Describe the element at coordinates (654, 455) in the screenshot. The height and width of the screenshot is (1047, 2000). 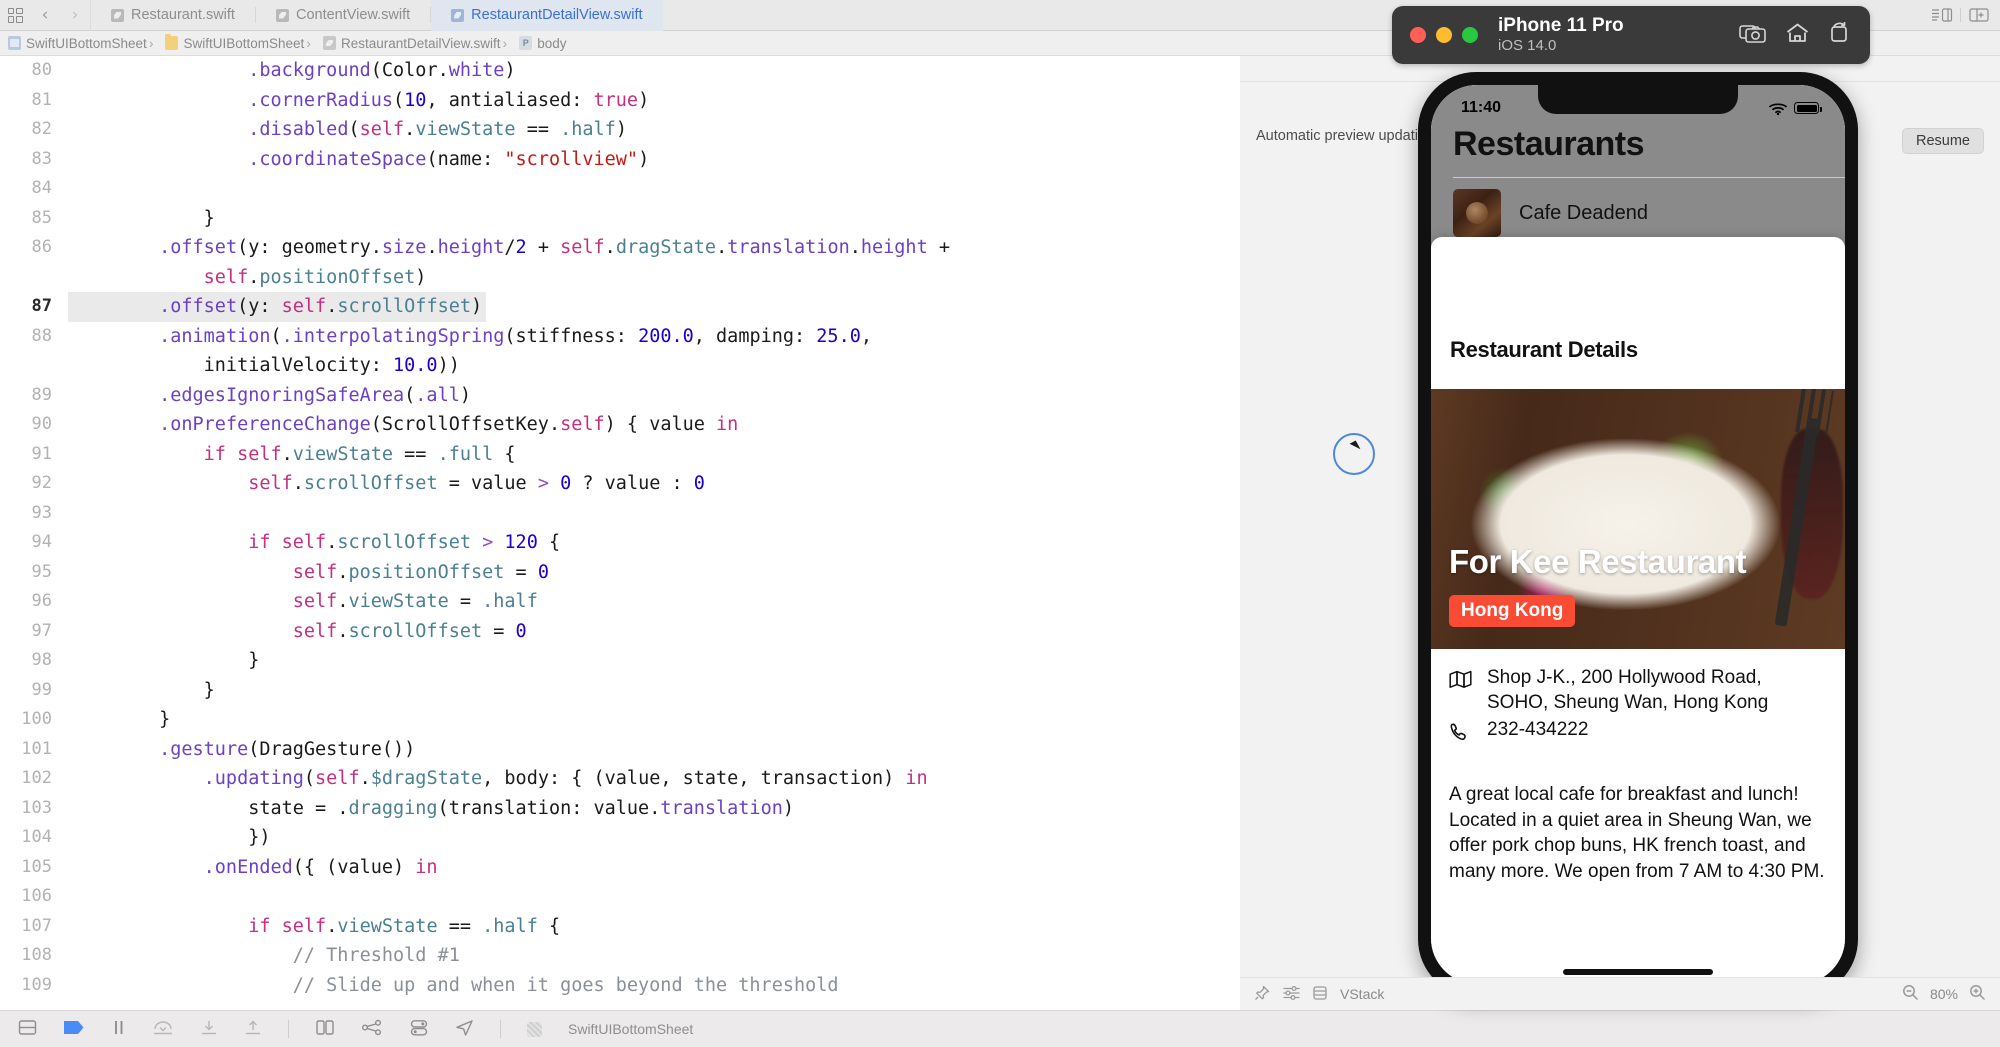
I see `line-content: if self.viewState == .full {` at that location.